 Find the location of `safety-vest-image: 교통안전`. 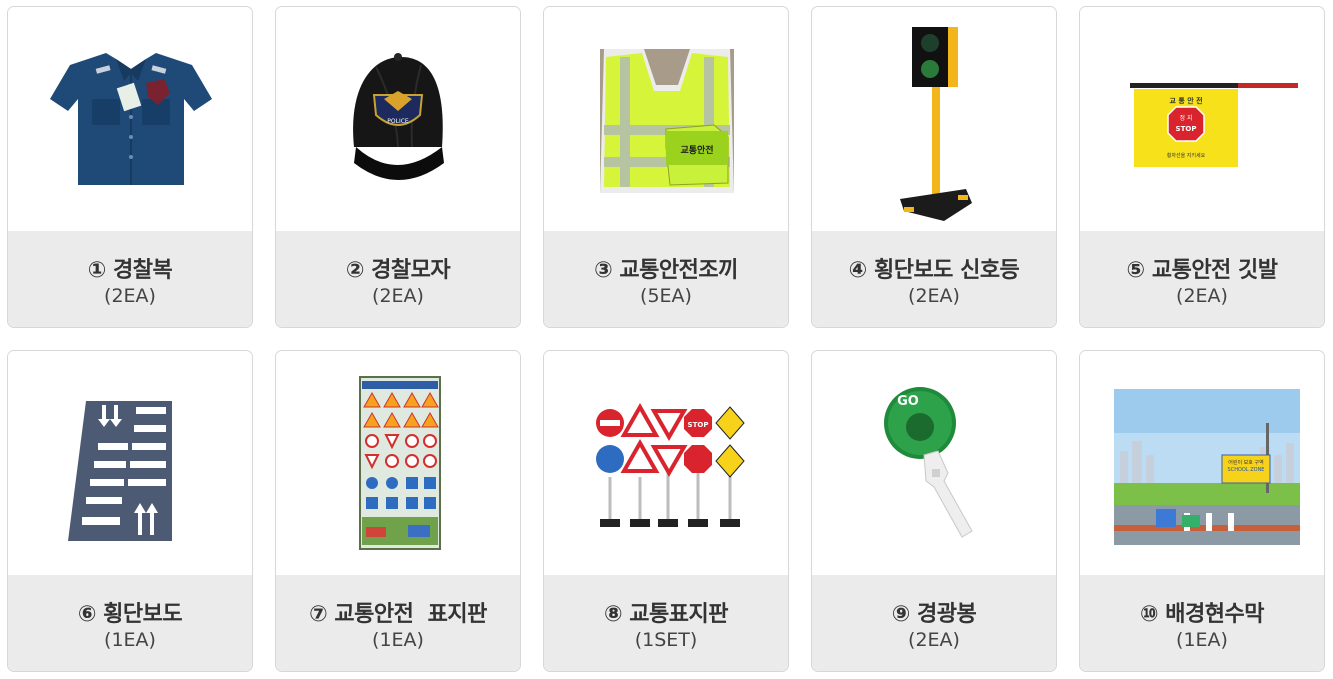

safety-vest-image: 교통안전 is located at coordinates (666, 120).